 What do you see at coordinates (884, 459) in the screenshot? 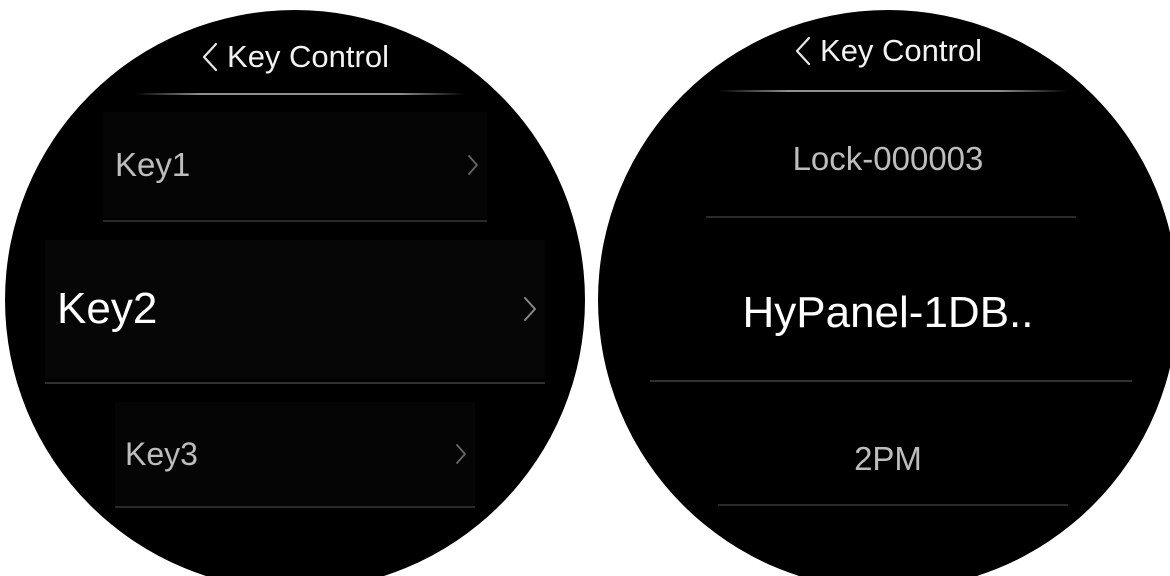
I see `list-item-2pm: 2PM` at bounding box center [884, 459].